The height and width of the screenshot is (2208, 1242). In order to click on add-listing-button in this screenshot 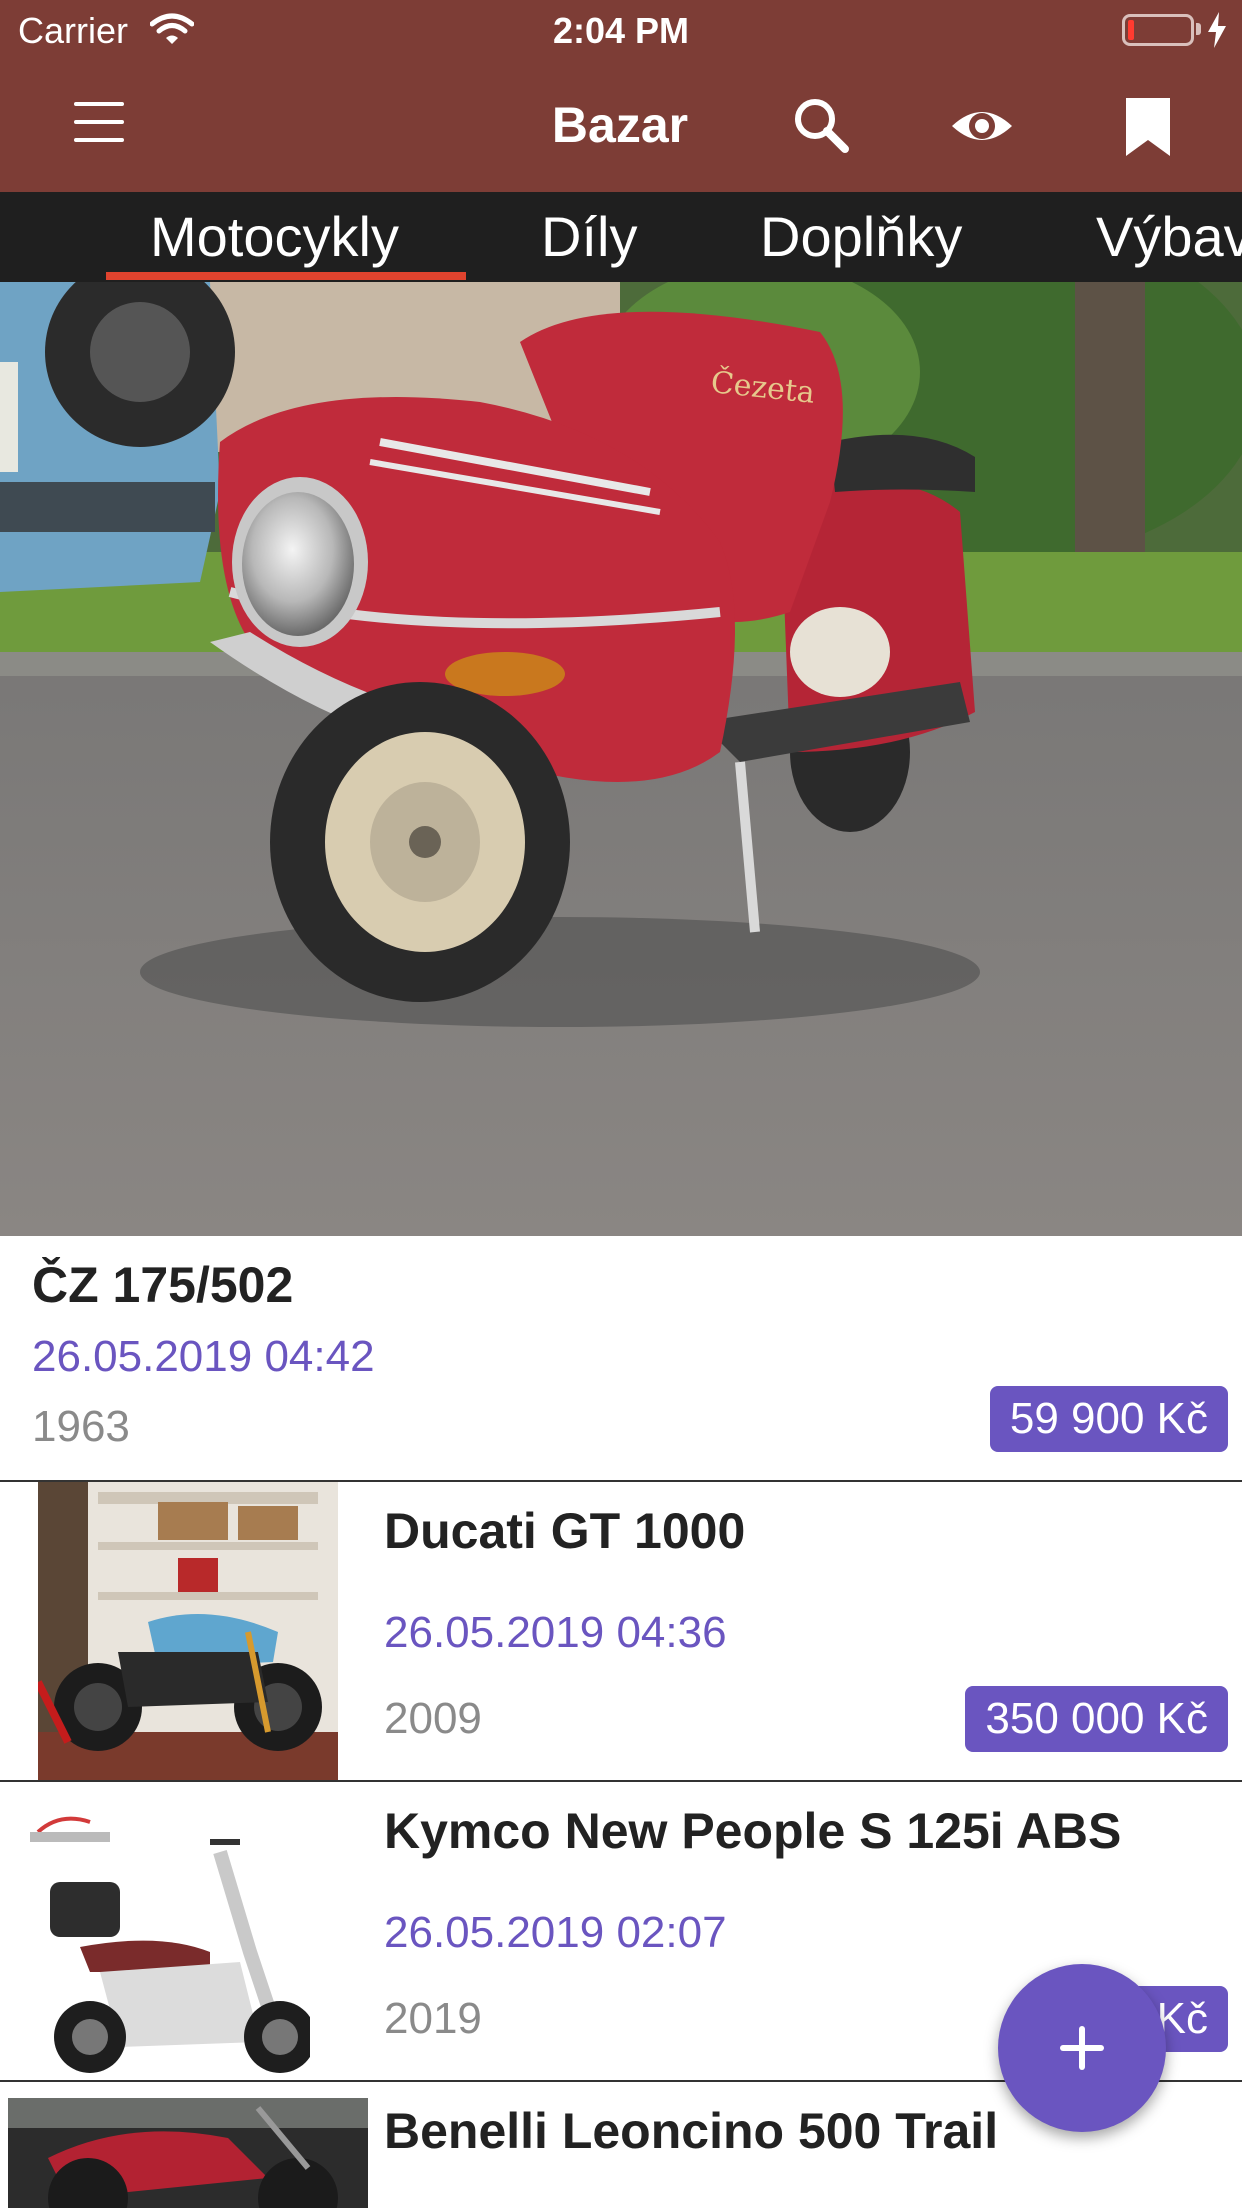, I will do `click(1082, 2048)`.